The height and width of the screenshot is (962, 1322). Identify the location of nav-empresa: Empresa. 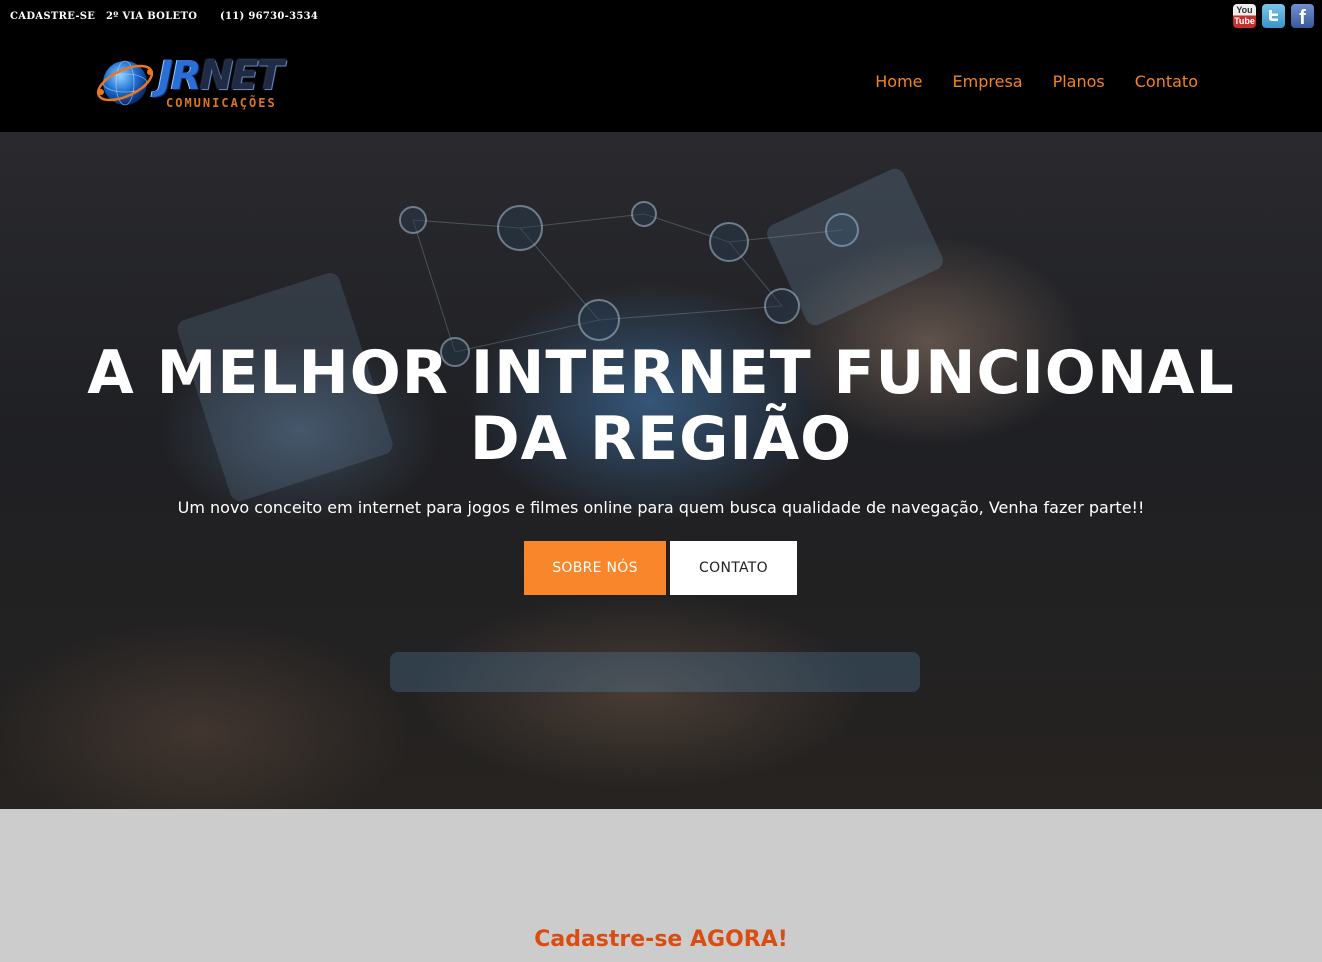
(988, 81).